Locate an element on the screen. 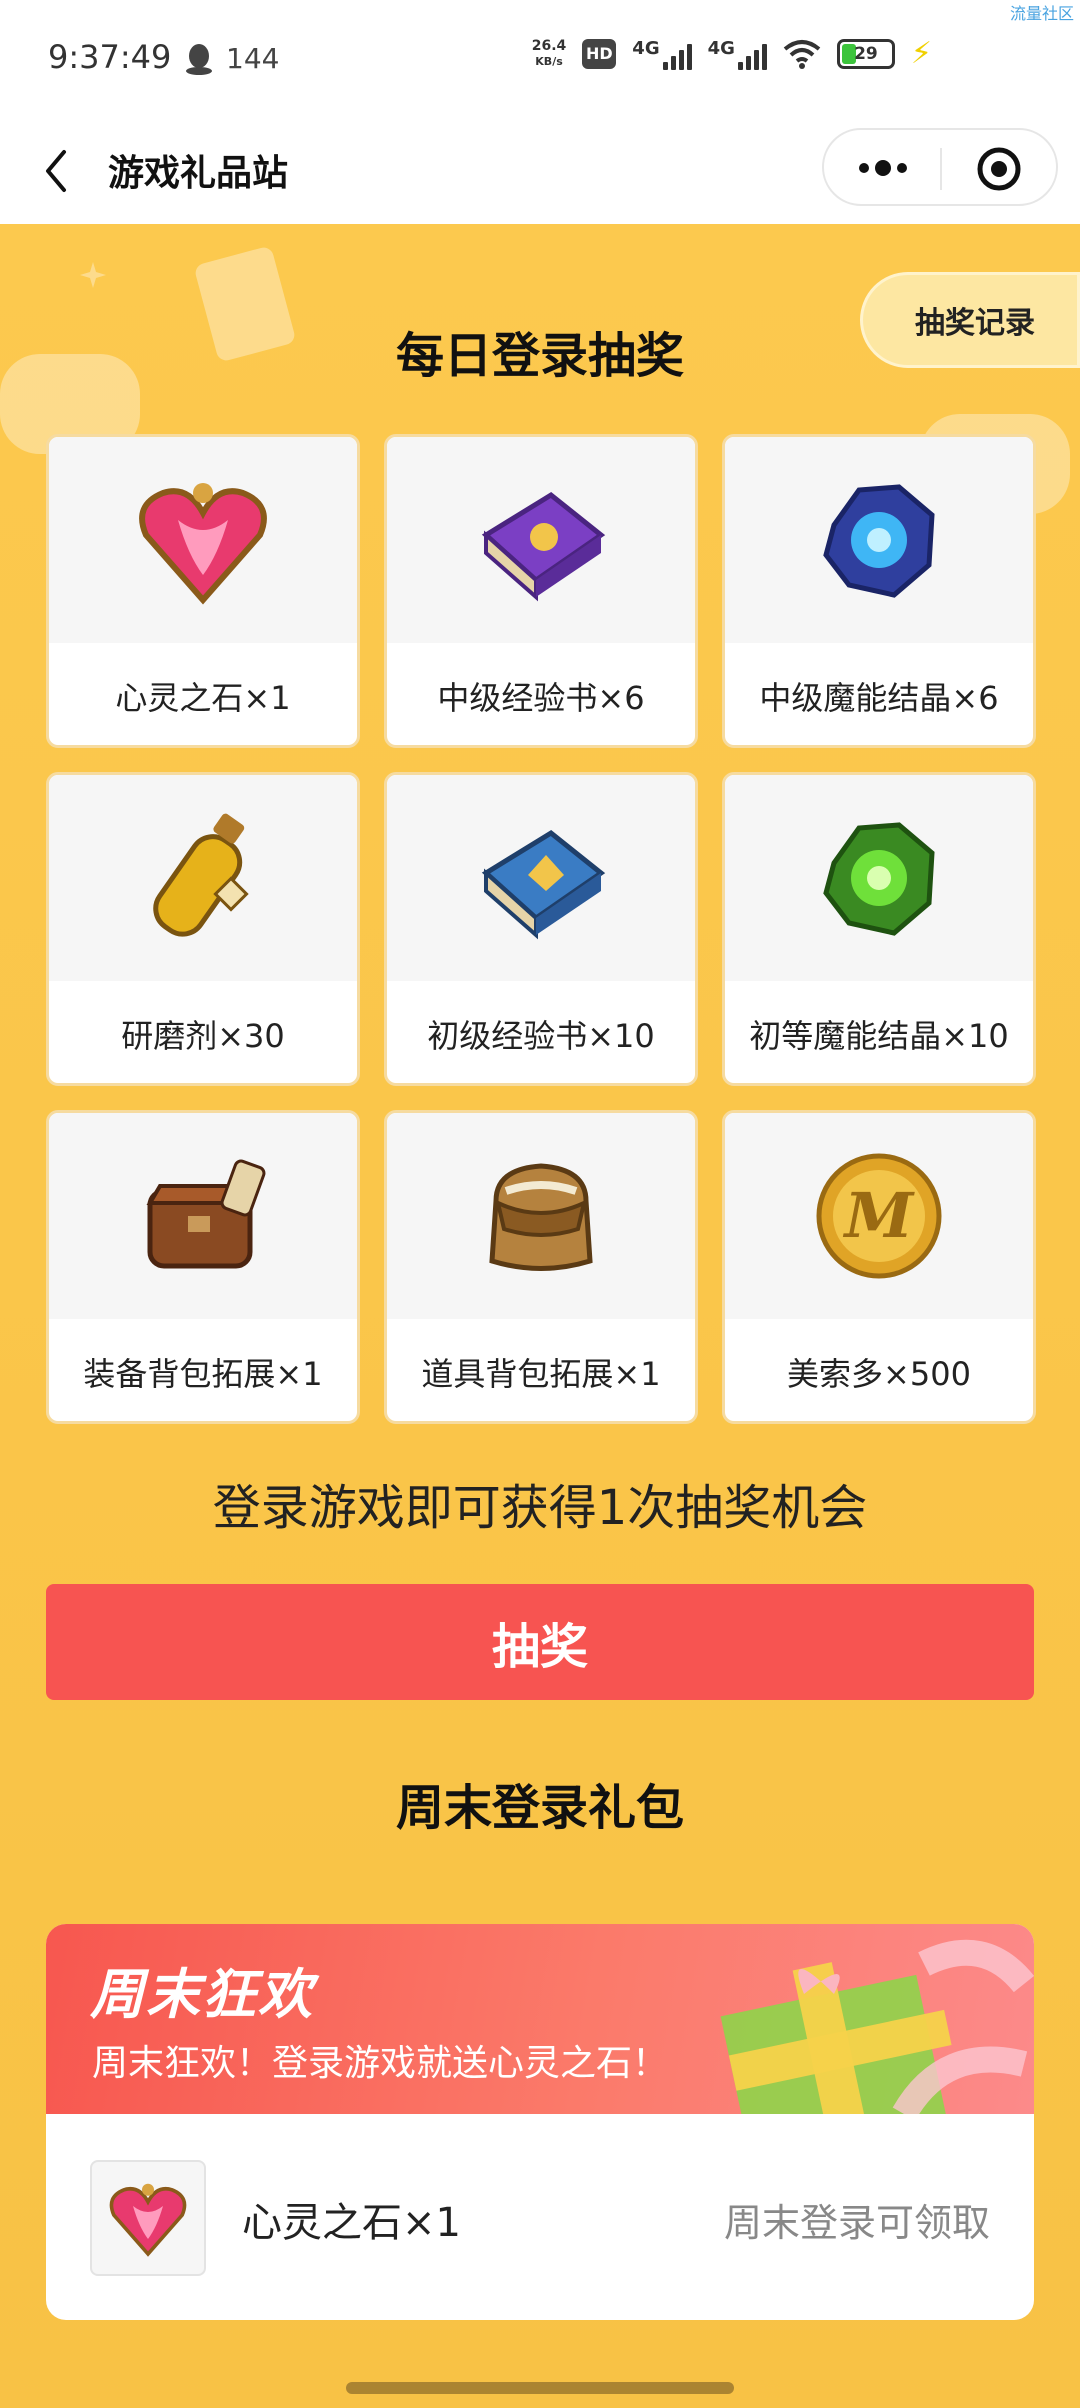  nav-bar: 游戏礼品站 is located at coordinates (540, 171).